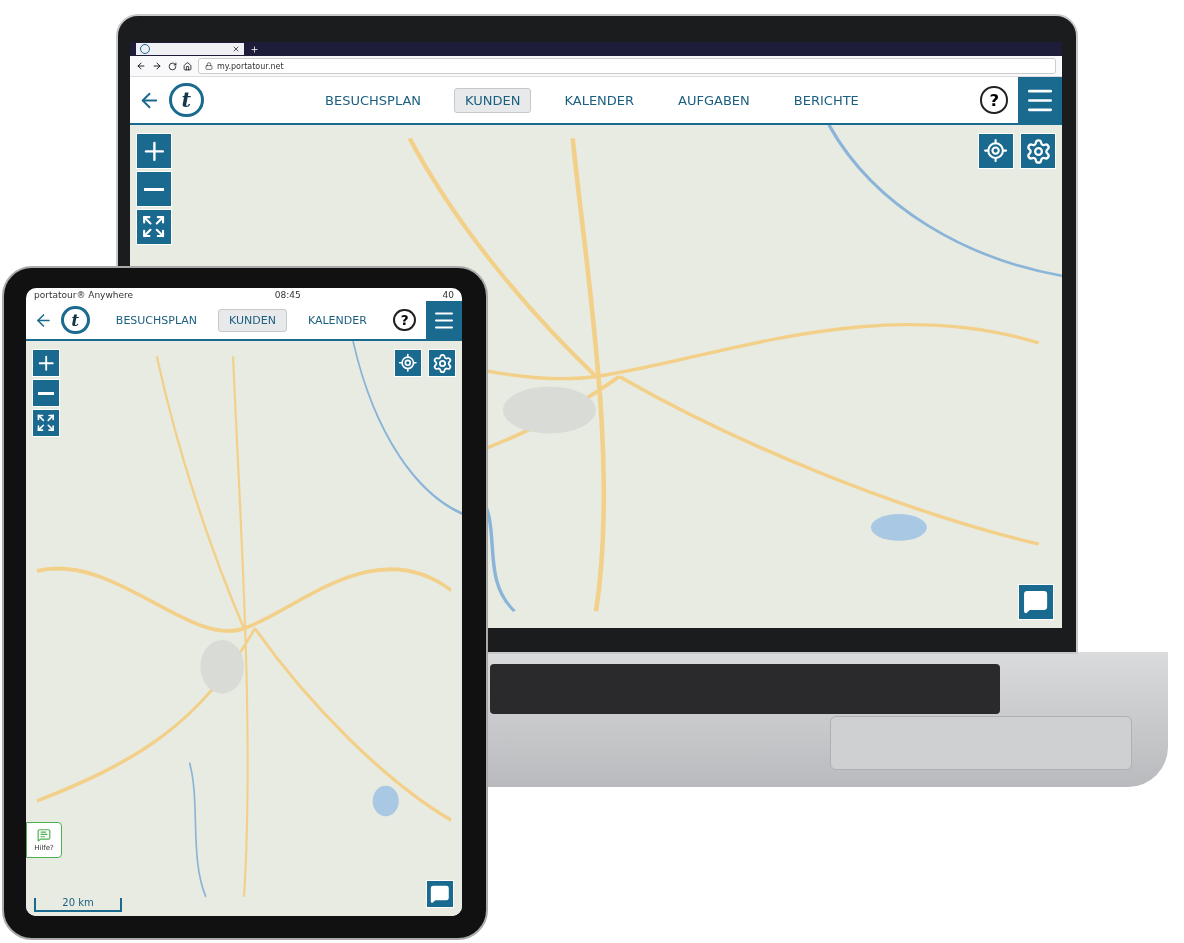 The width and height of the screenshot is (1184, 943). Describe the element at coordinates (157, 66) in the screenshot. I see `forward-icon` at that location.